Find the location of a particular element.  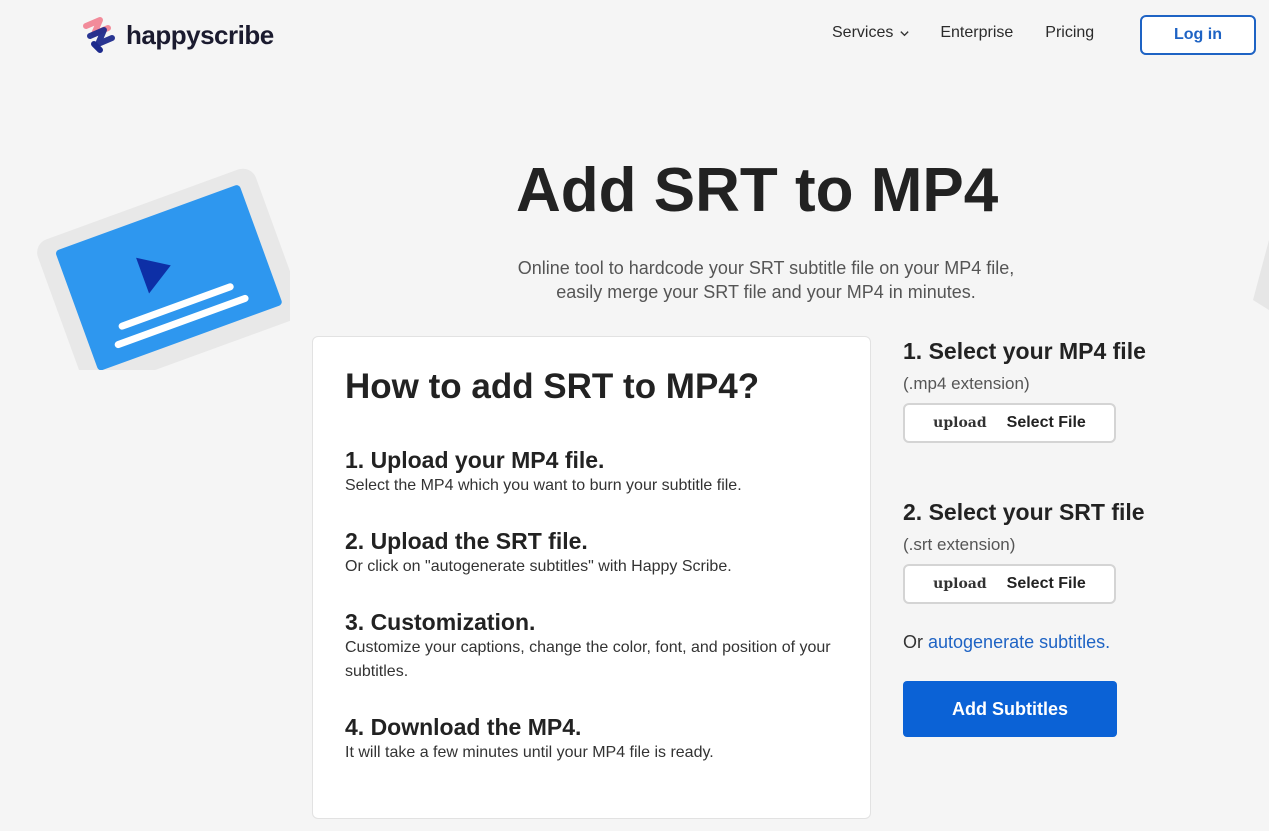

srt-extension-hint: (.srt extension) is located at coordinates (959, 544).